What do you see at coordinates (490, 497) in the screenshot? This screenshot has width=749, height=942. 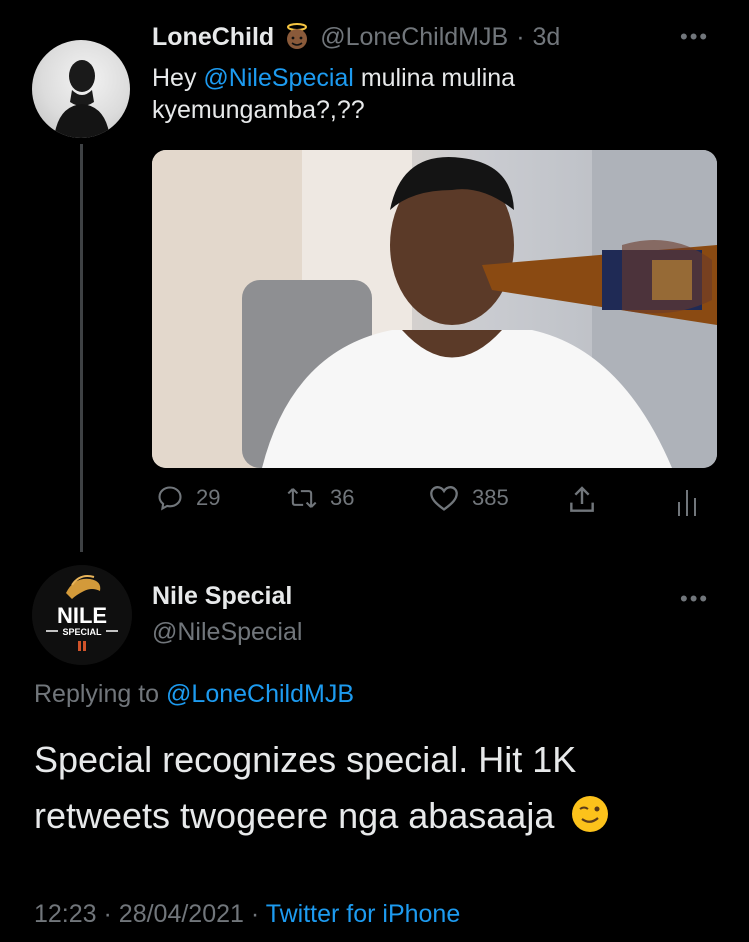 I see `like-count: 385` at bounding box center [490, 497].